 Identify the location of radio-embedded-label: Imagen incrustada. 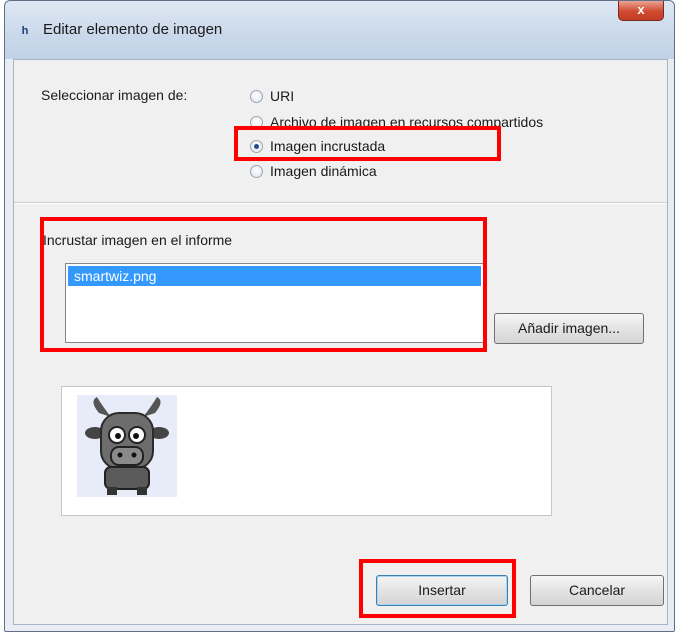
(328, 146).